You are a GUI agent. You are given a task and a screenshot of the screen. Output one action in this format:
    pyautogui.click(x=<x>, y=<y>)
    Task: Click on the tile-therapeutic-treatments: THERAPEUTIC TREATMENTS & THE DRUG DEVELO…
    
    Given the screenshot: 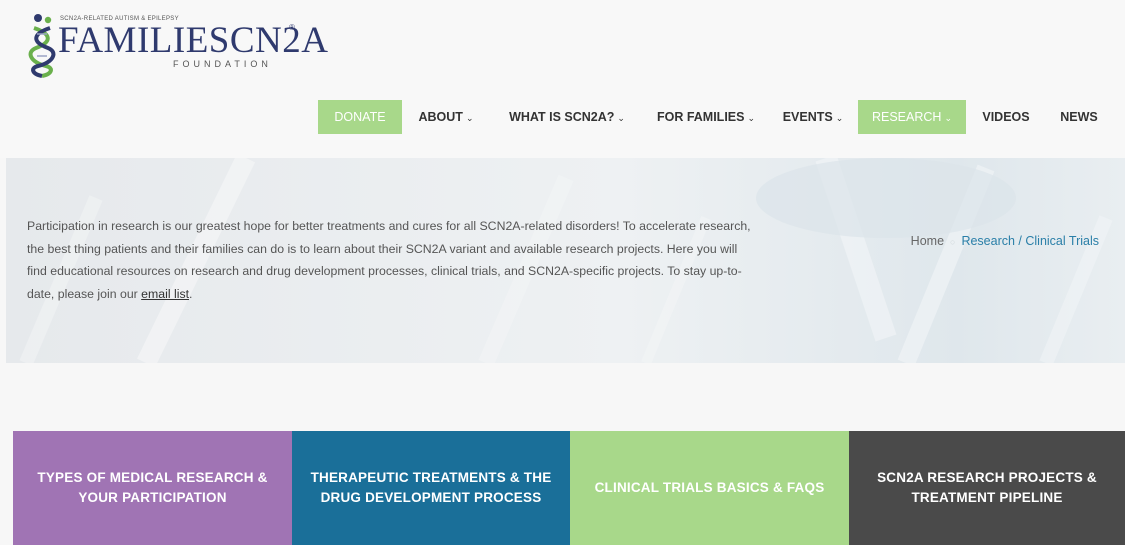 What is the action you would take?
    pyautogui.click(x=431, y=488)
    